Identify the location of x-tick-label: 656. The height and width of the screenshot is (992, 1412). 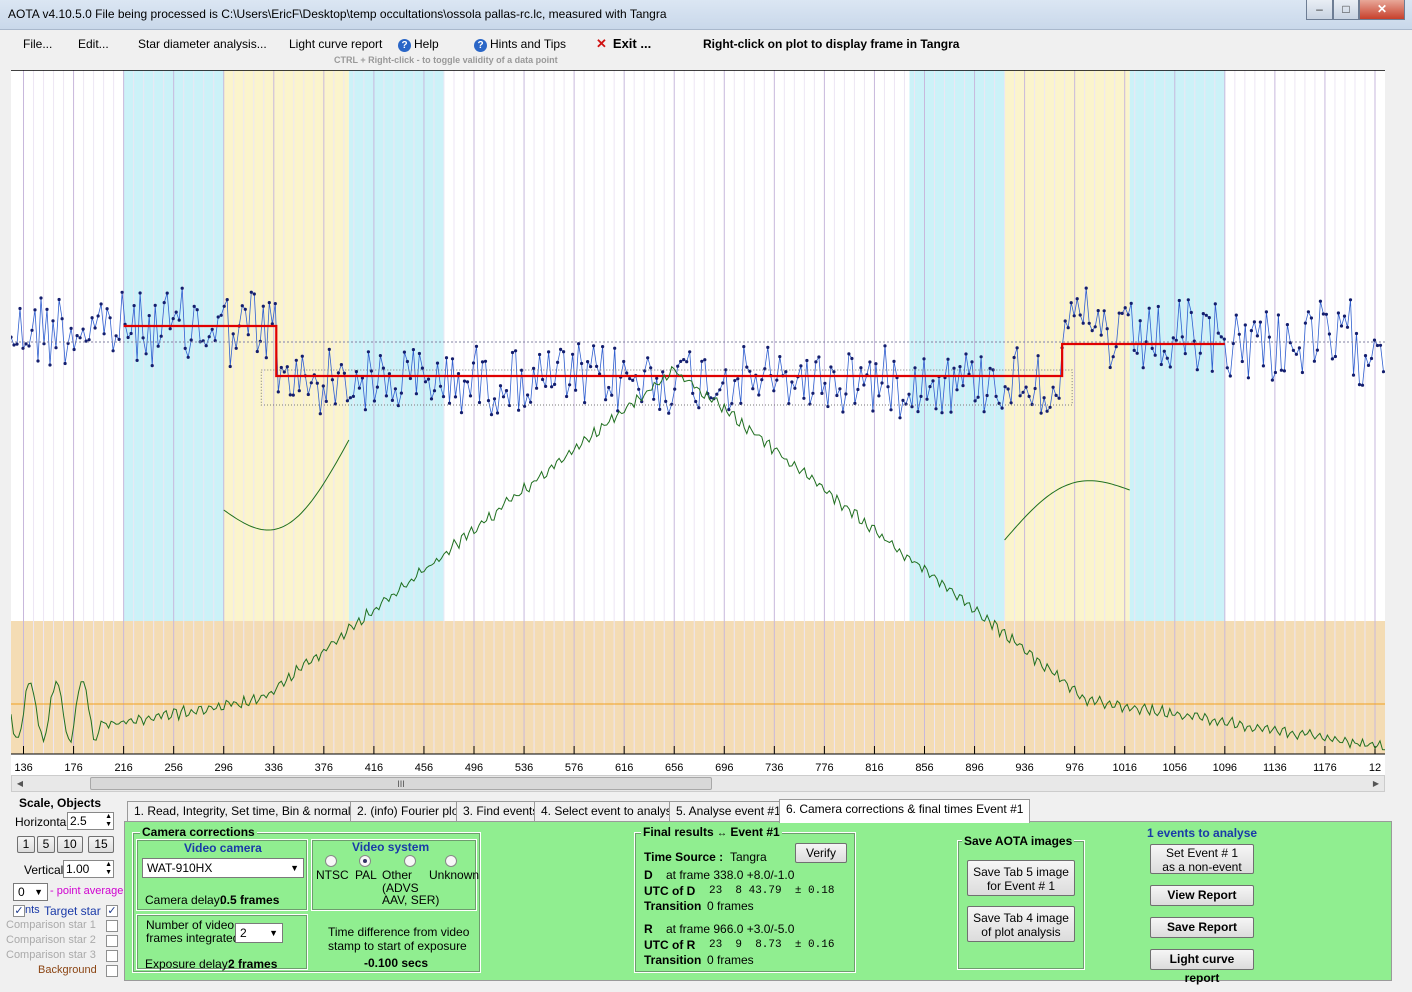
(674, 768).